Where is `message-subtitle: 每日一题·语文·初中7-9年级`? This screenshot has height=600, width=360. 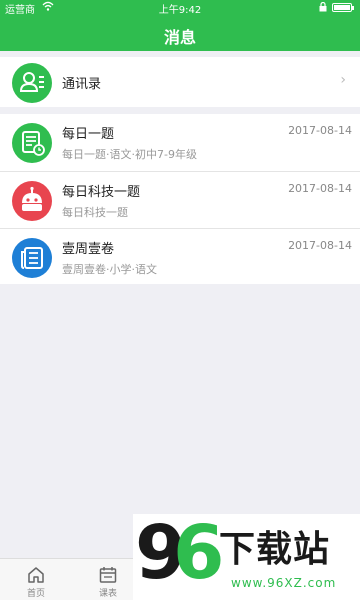
message-subtitle: 每日一题·语文·初中7-9年级 is located at coordinates (129, 154).